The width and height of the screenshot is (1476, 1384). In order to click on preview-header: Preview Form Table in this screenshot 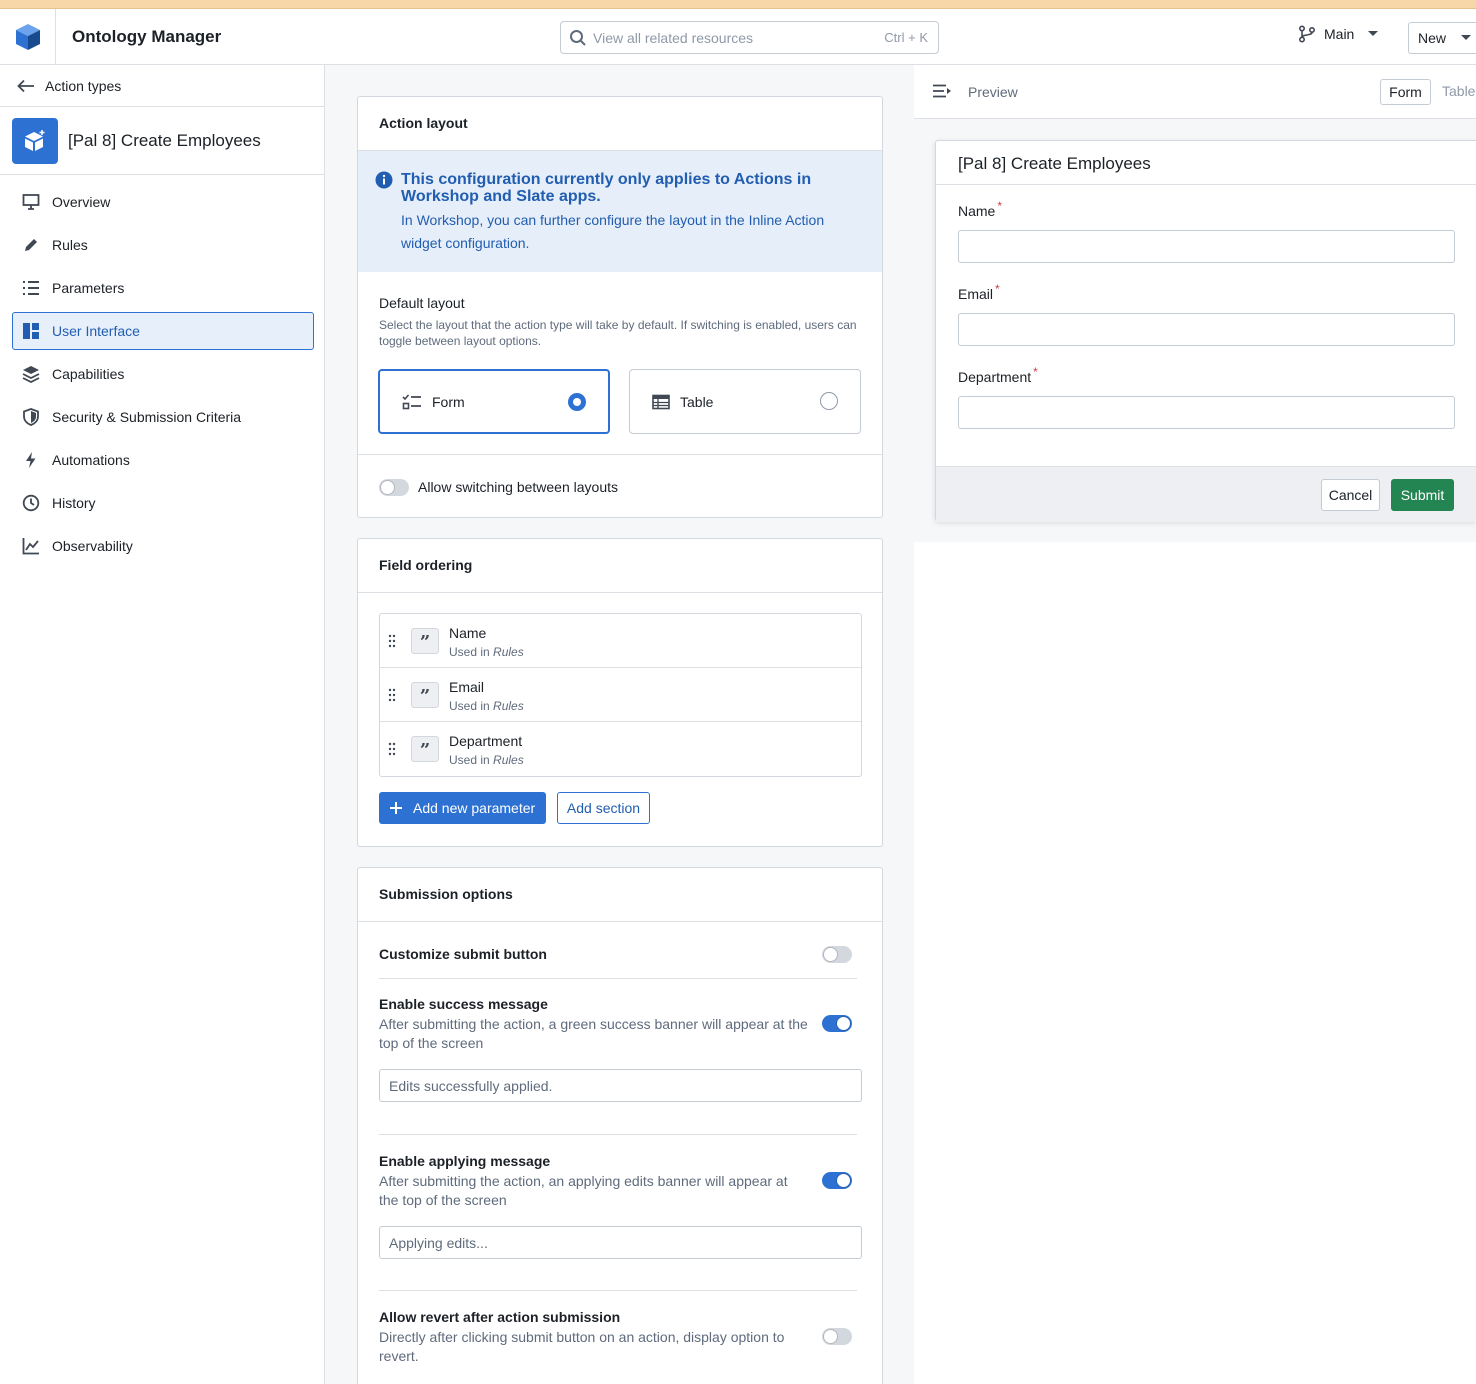, I will do `click(1195, 92)`.